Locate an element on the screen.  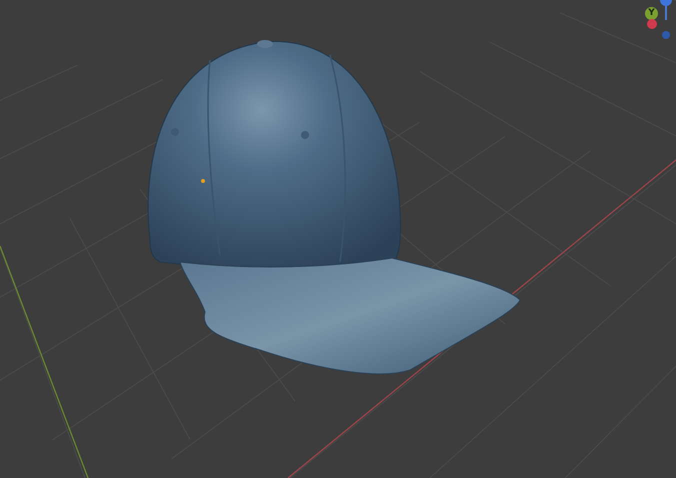
y-axis-handle: Y is located at coordinates (651, 13).